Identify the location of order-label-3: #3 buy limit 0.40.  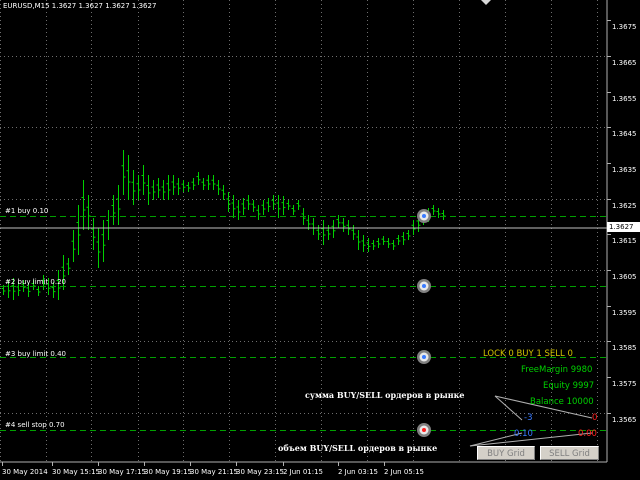
(36, 354).